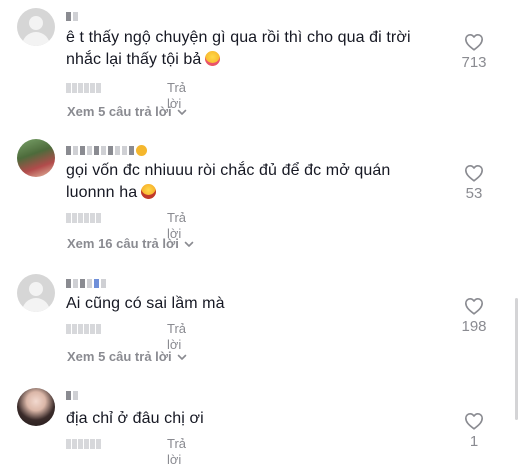 The height and width of the screenshot is (468, 521). What do you see at coordinates (474, 316) in the screenshot?
I see `like-button: 198` at bounding box center [474, 316].